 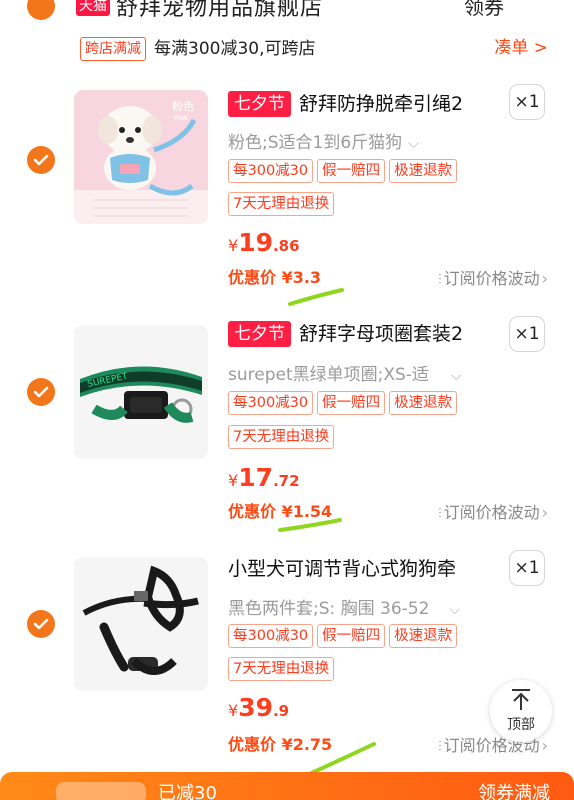 What do you see at coordinates (187, 791) in the screenshot?
I see `checkout-discount-text: 已减30` at bounding box center [187, 791].